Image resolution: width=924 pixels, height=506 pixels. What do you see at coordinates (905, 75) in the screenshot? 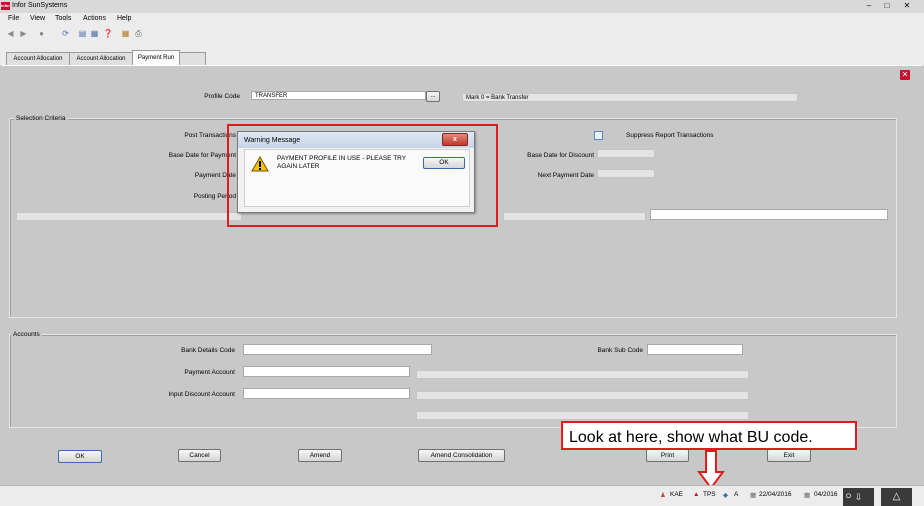
I see `close-panel-icon: ✕` at bounding box center [905, 75].